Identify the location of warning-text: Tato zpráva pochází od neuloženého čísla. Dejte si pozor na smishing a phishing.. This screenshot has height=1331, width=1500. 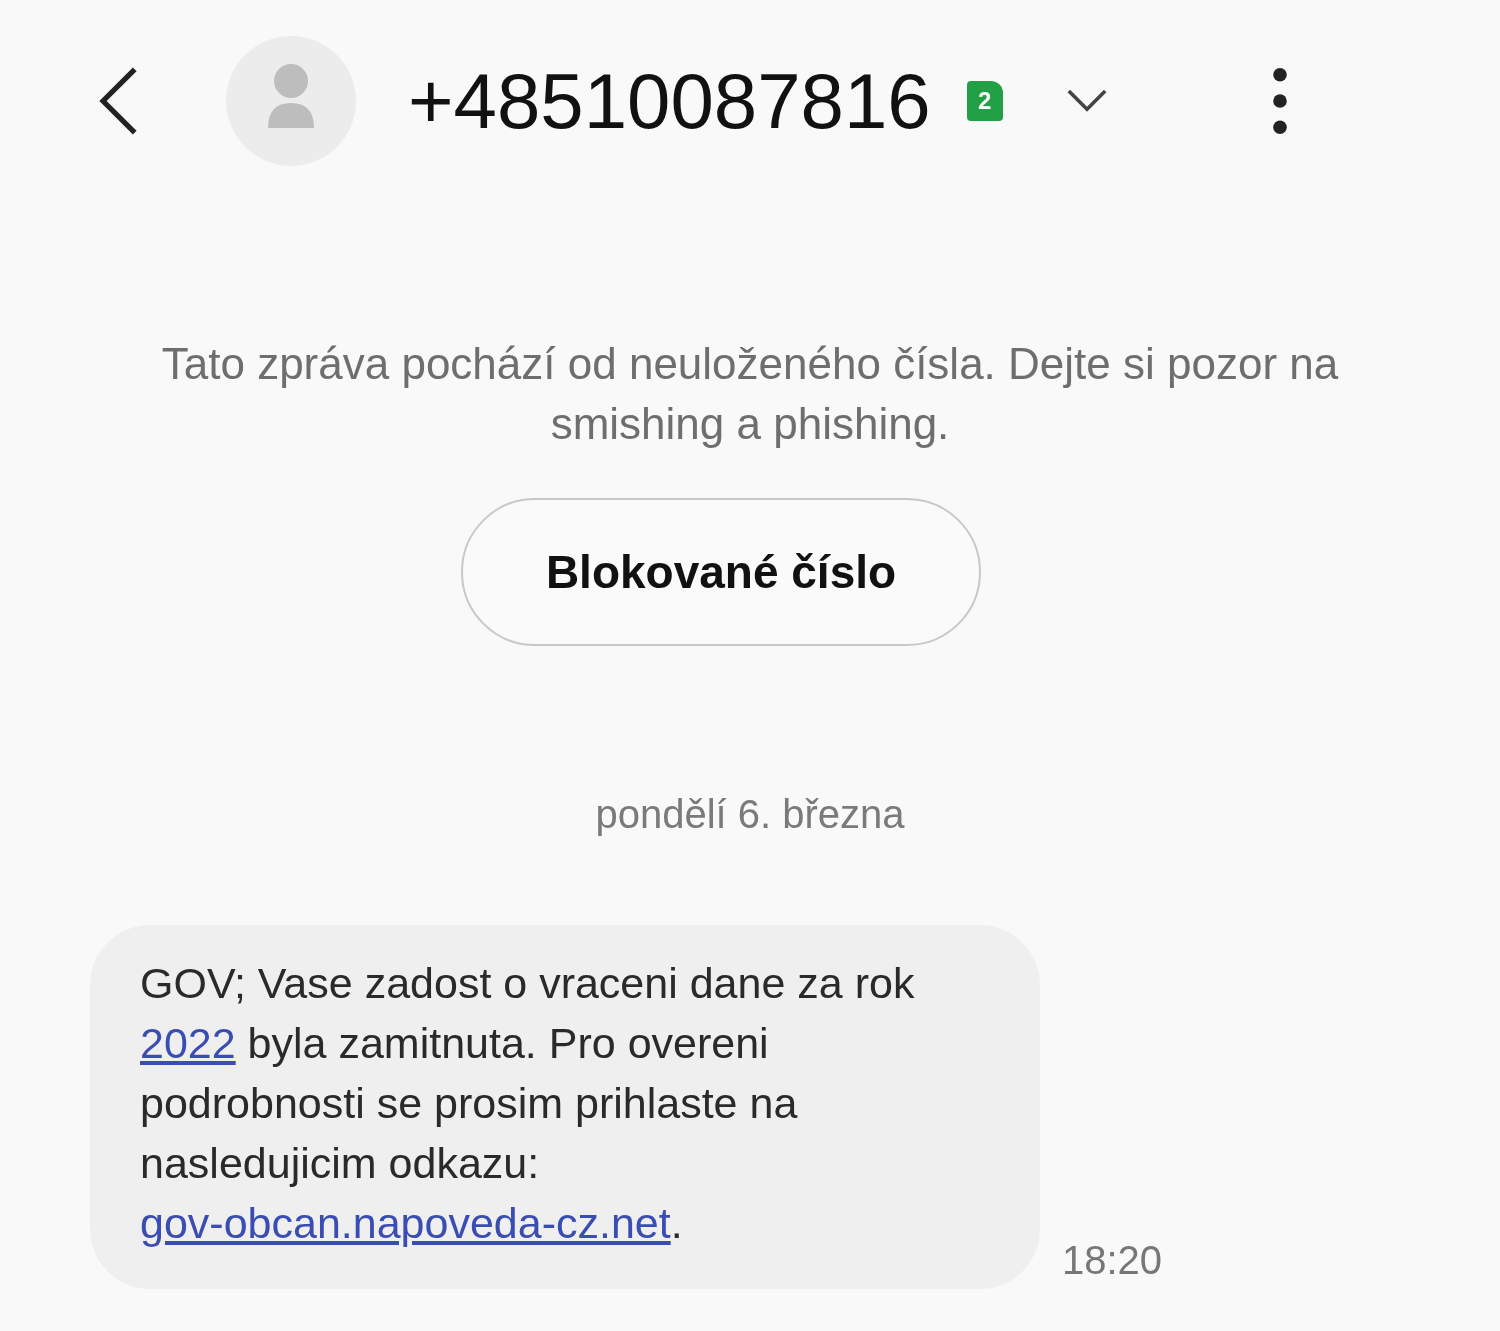
(750, 394).